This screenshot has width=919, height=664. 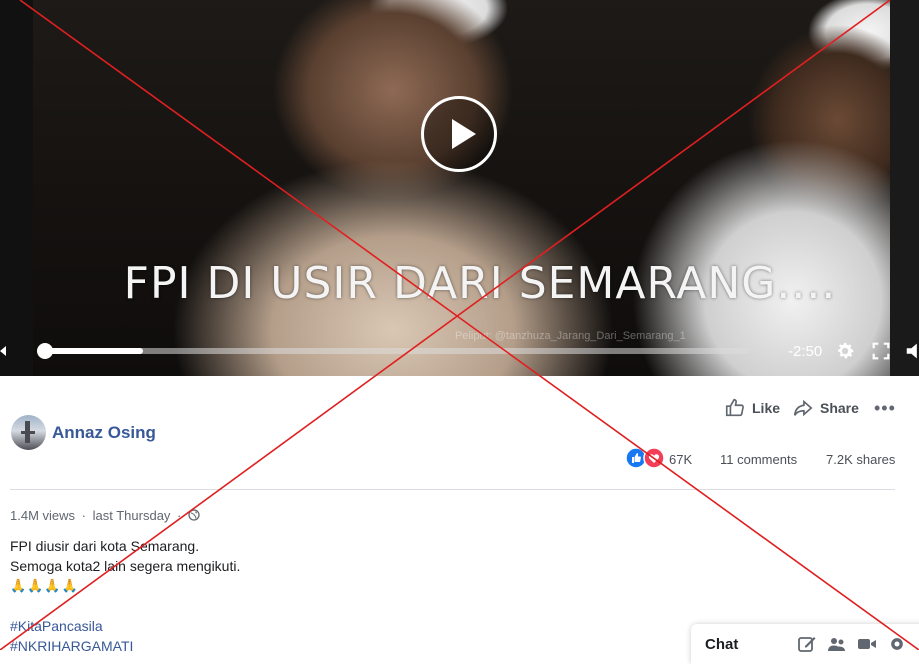 I want to click on hashtag-link: #KitaPancasila, so click(x=125, y=626).